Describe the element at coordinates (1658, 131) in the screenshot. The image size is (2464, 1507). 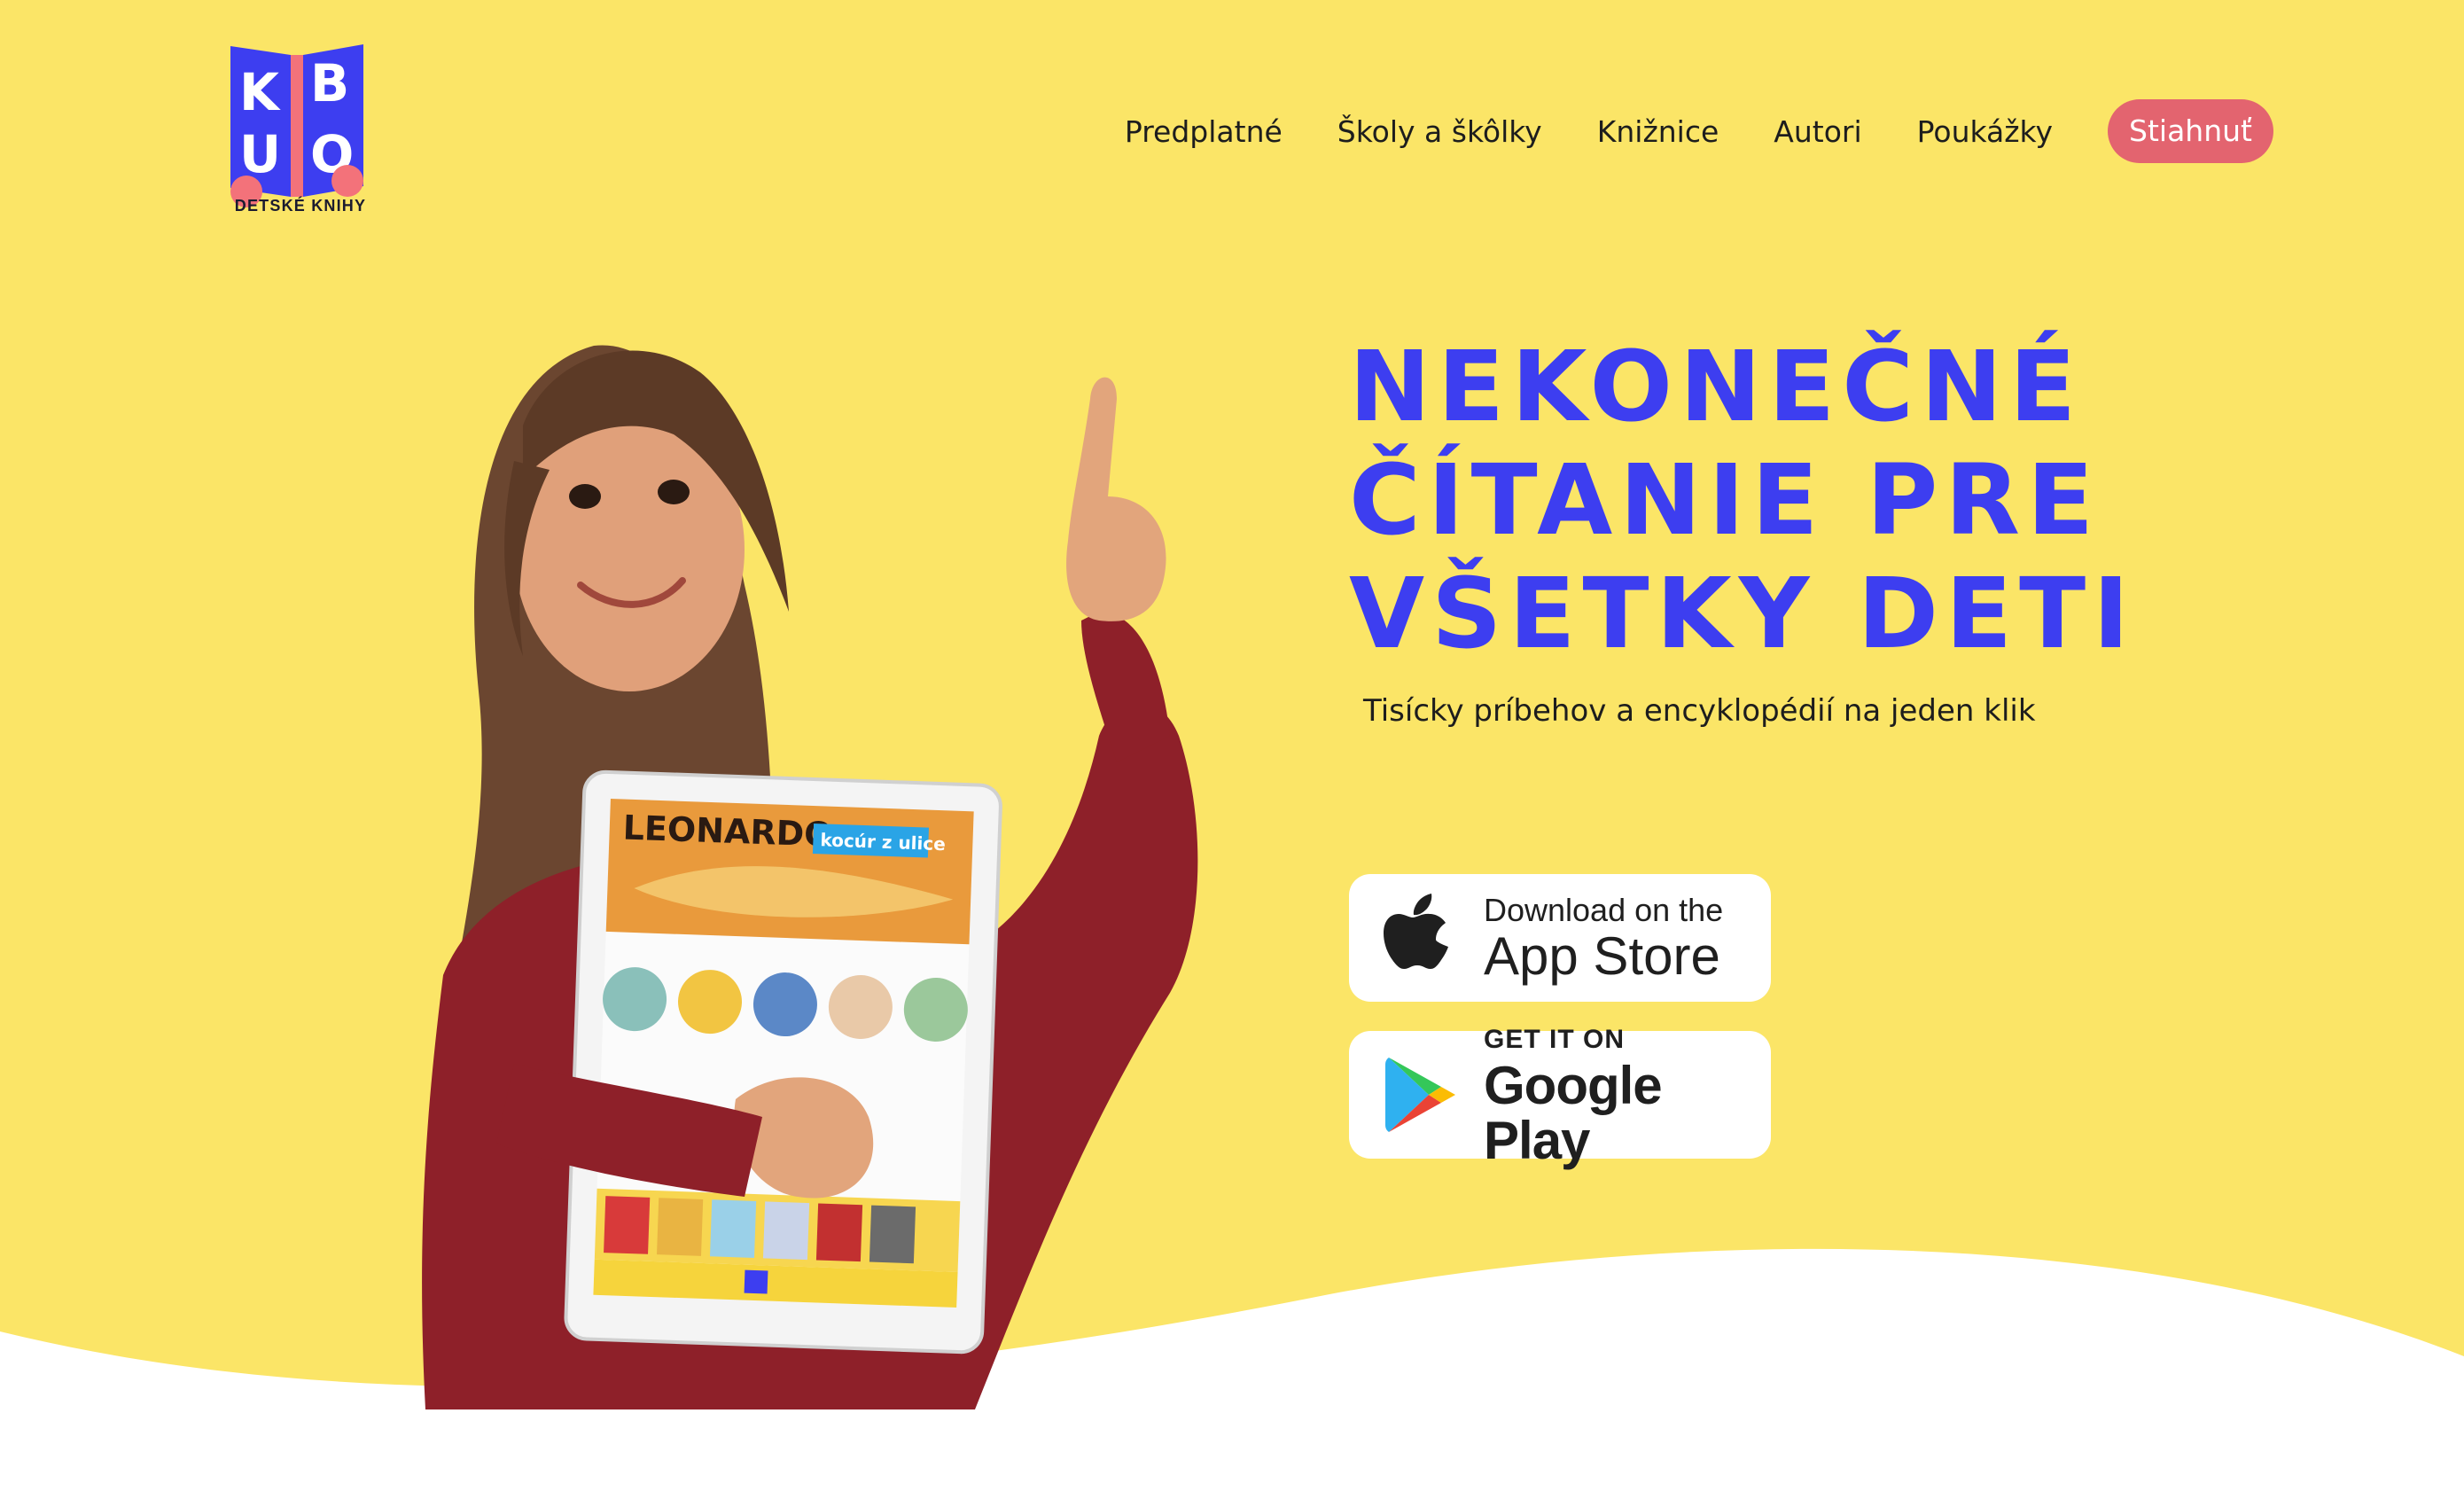
I see `nav-item-kniznice: Knižnice` at that location.